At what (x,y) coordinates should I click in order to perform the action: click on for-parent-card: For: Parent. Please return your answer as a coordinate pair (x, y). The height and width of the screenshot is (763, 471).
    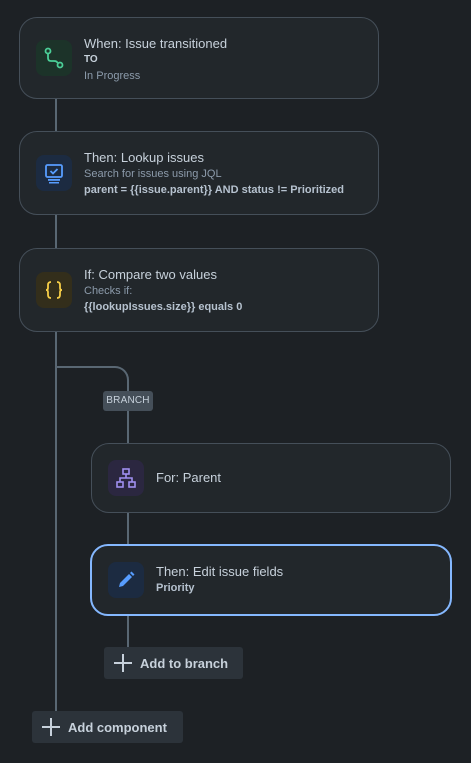
    Looking at the image, I should click on (271, 478).